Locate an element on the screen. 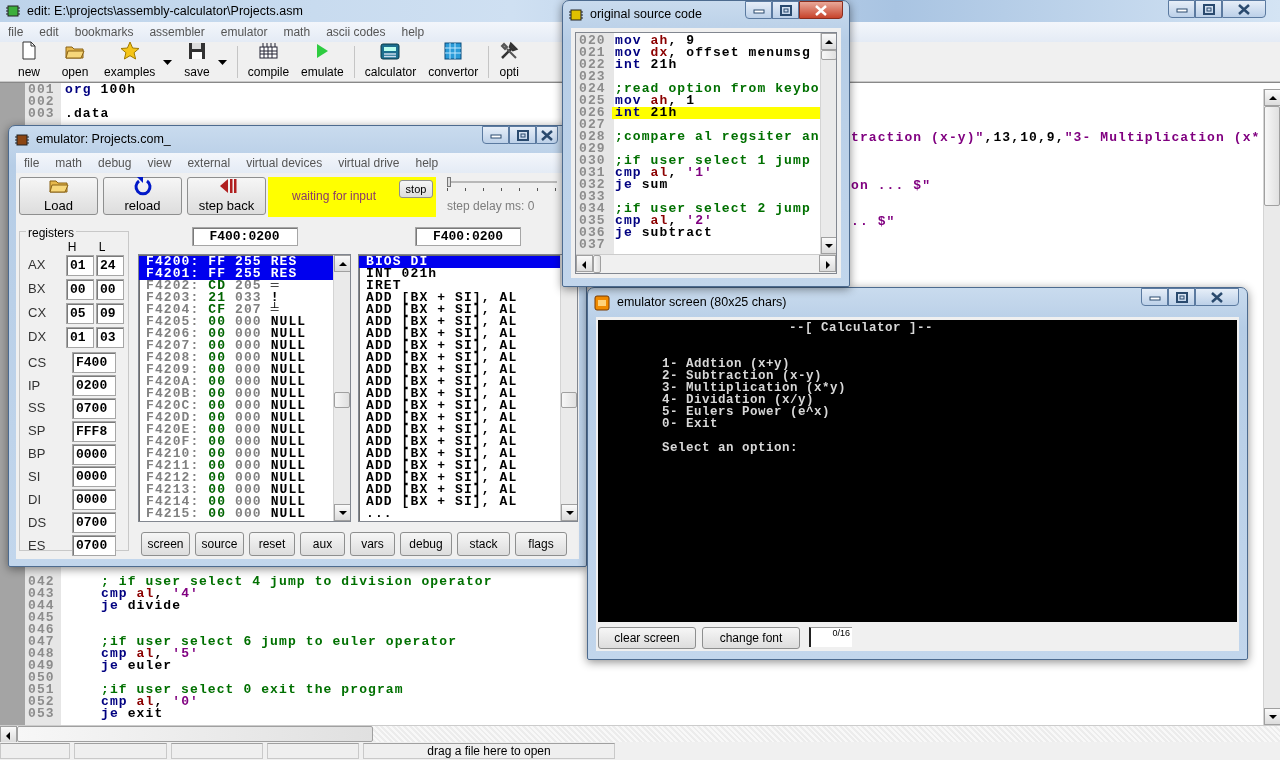 This screenshot has width=1280, height=760. clear-screen-button: clear screen is located at coordinates (647, 638).